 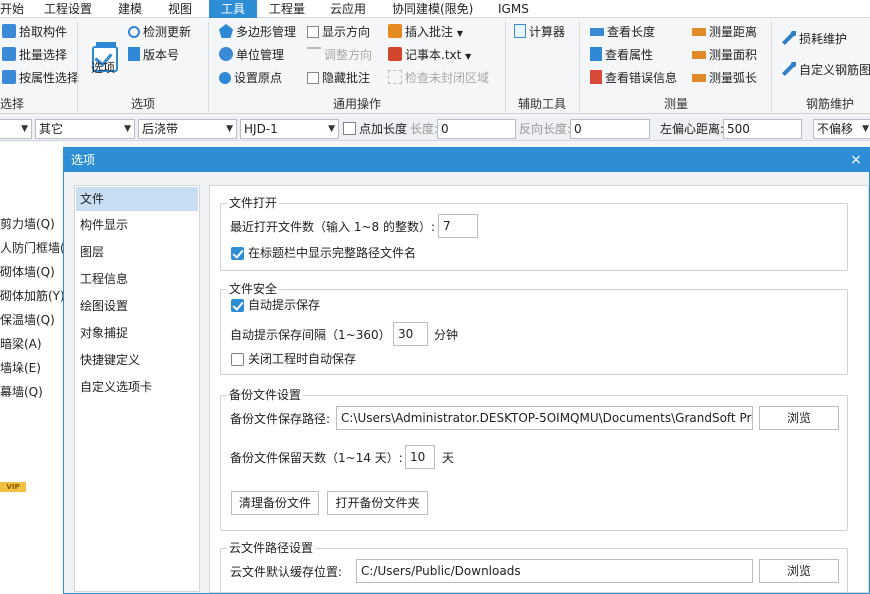 What do you see at coordinates (762, 129) in the screenshot?
I see `left-offset-input: 500` at bounding box center [762, 129].